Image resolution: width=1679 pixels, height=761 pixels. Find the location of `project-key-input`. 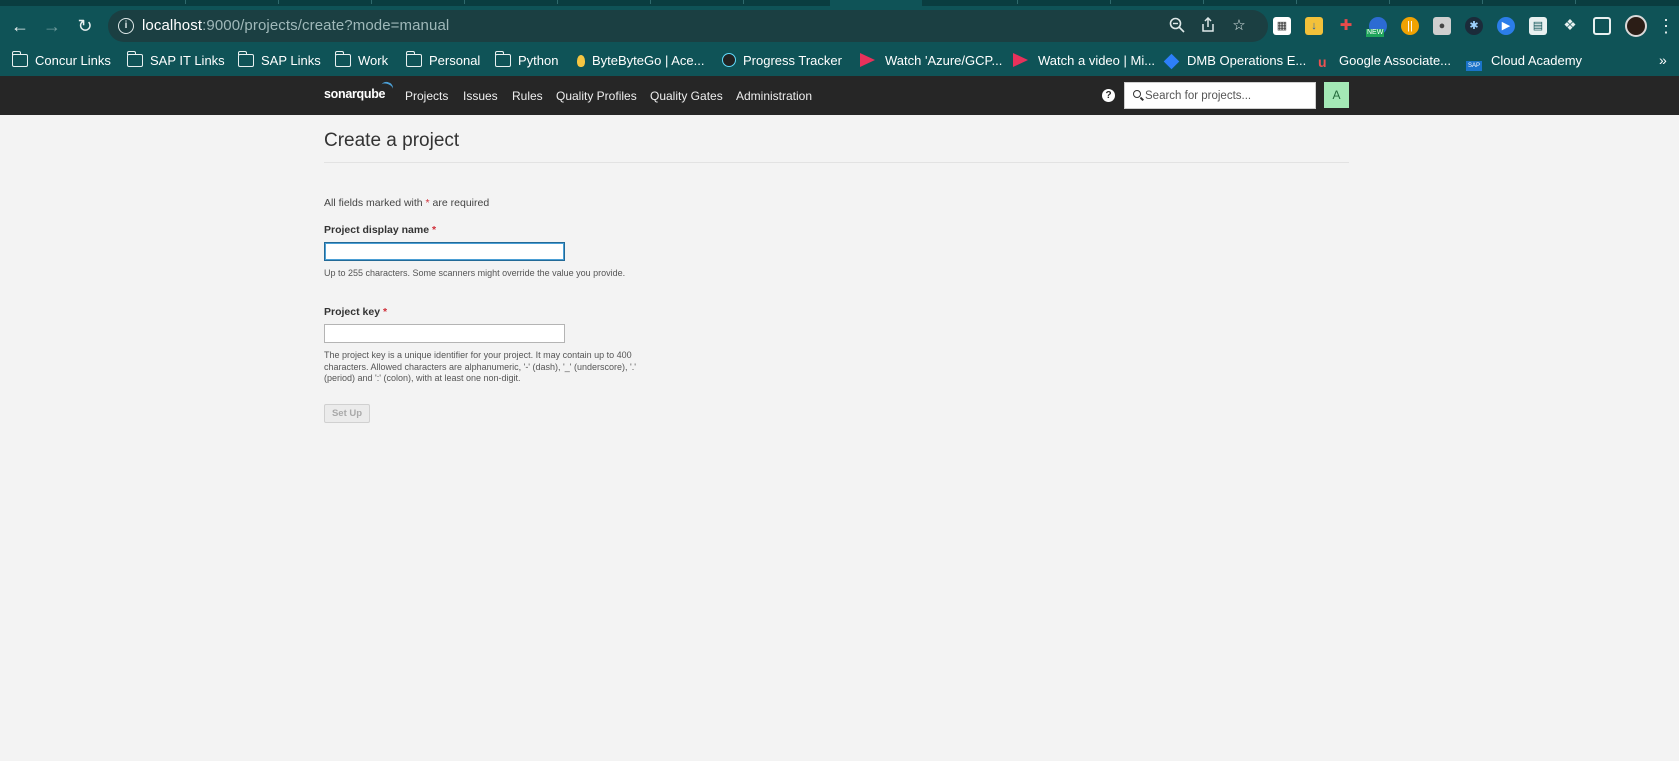

project-key-input is located at coordinates (444, 333).